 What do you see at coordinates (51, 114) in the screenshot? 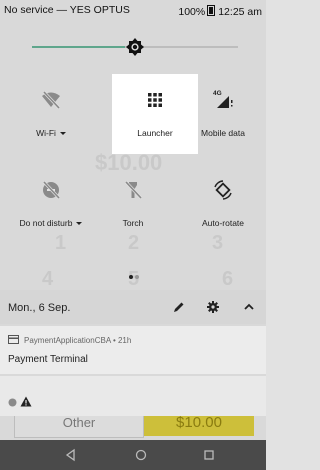
I see `tile-wifi: Wi-Fi` at bounding box center [51, 114].